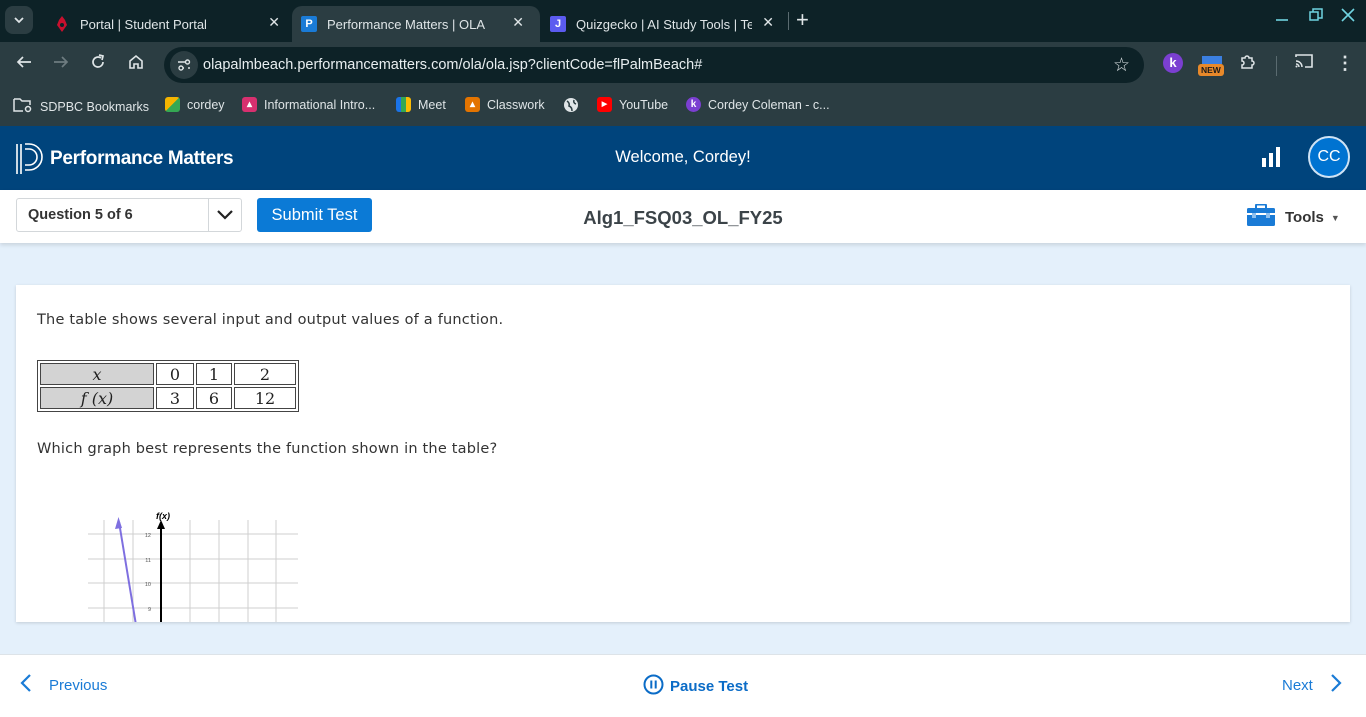  What do you see at coordinates (1335, 217) in the screenshot?
I see `caret-down-icon: ▼` at bounding box center [1335, 217].